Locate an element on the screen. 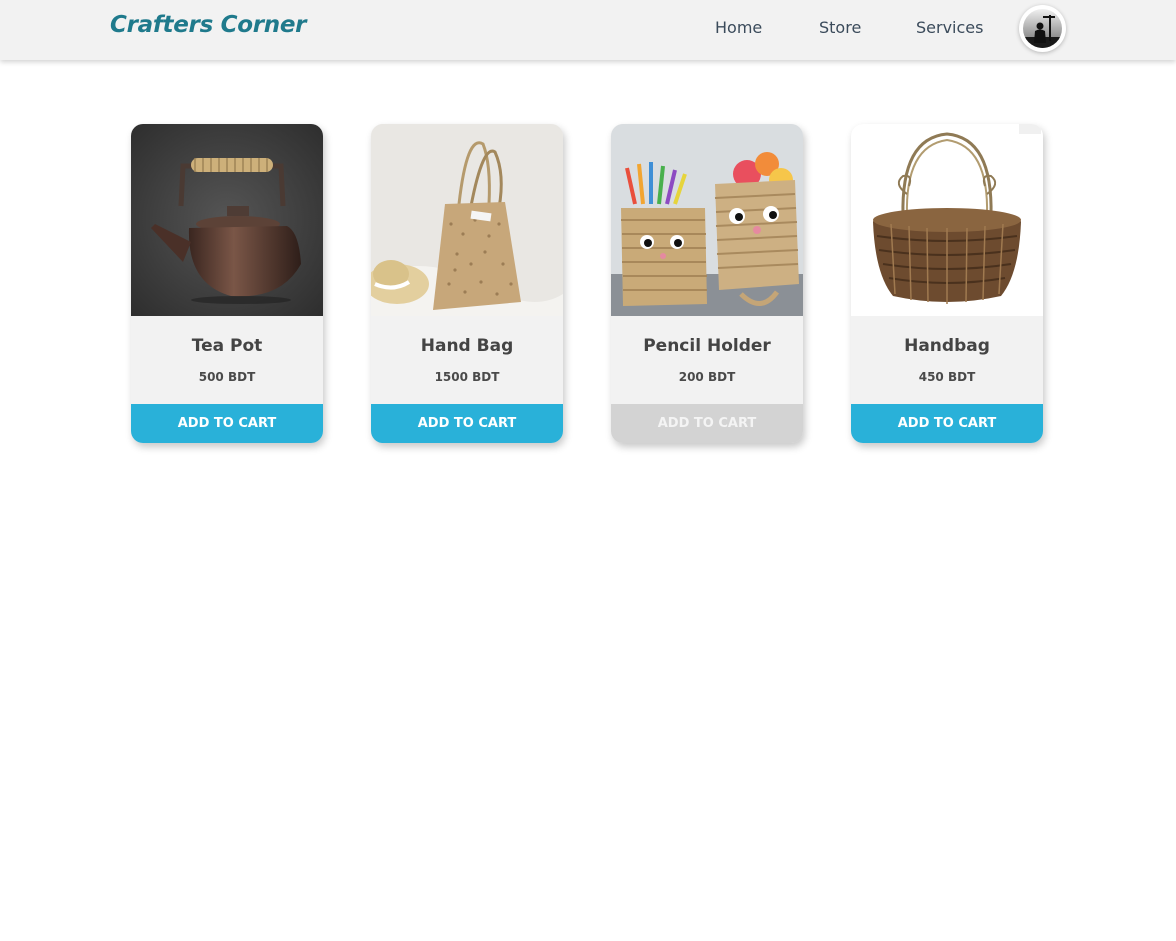  user-avatar is located at coordinates (1042, 28).